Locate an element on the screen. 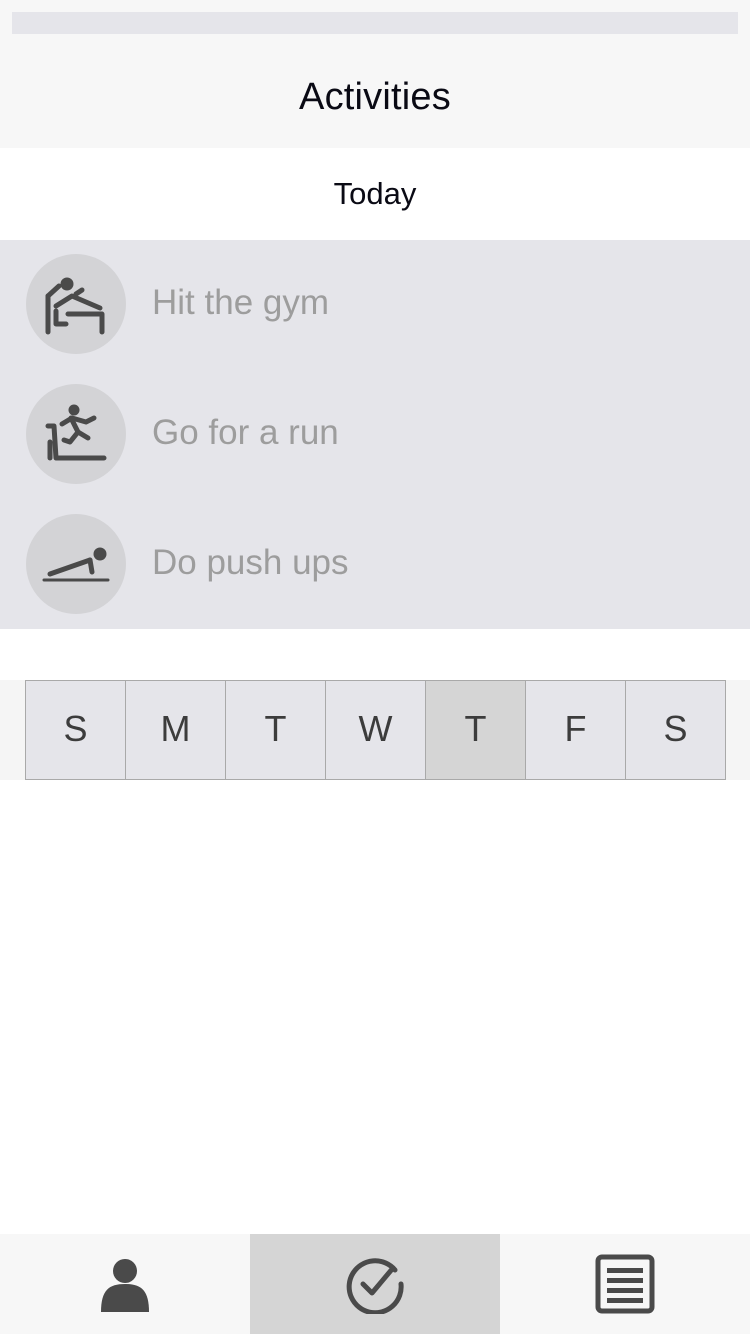 The image size is (750, 1334). activity-item-run: Go for a run is located at coordinates (375, 435).